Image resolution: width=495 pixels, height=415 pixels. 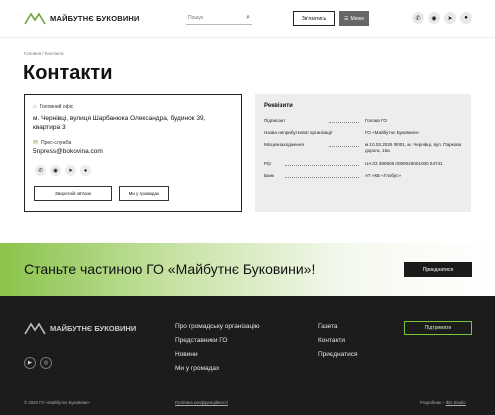 What do you see at coordinates (30, 363) in the screenshot?
I see `youtube-icon: ▶` at bounding box center [30, 363].